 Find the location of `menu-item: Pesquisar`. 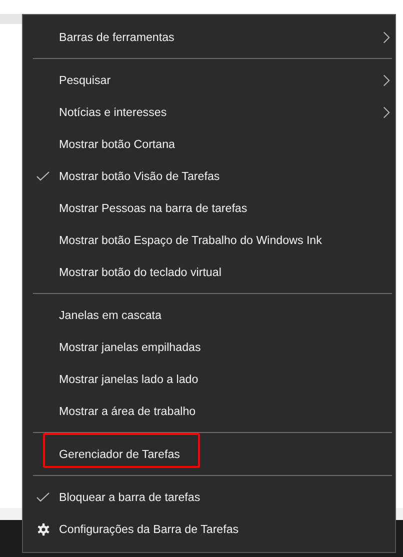

menu-item: Pesquisar is located at coordinates (209, 80).